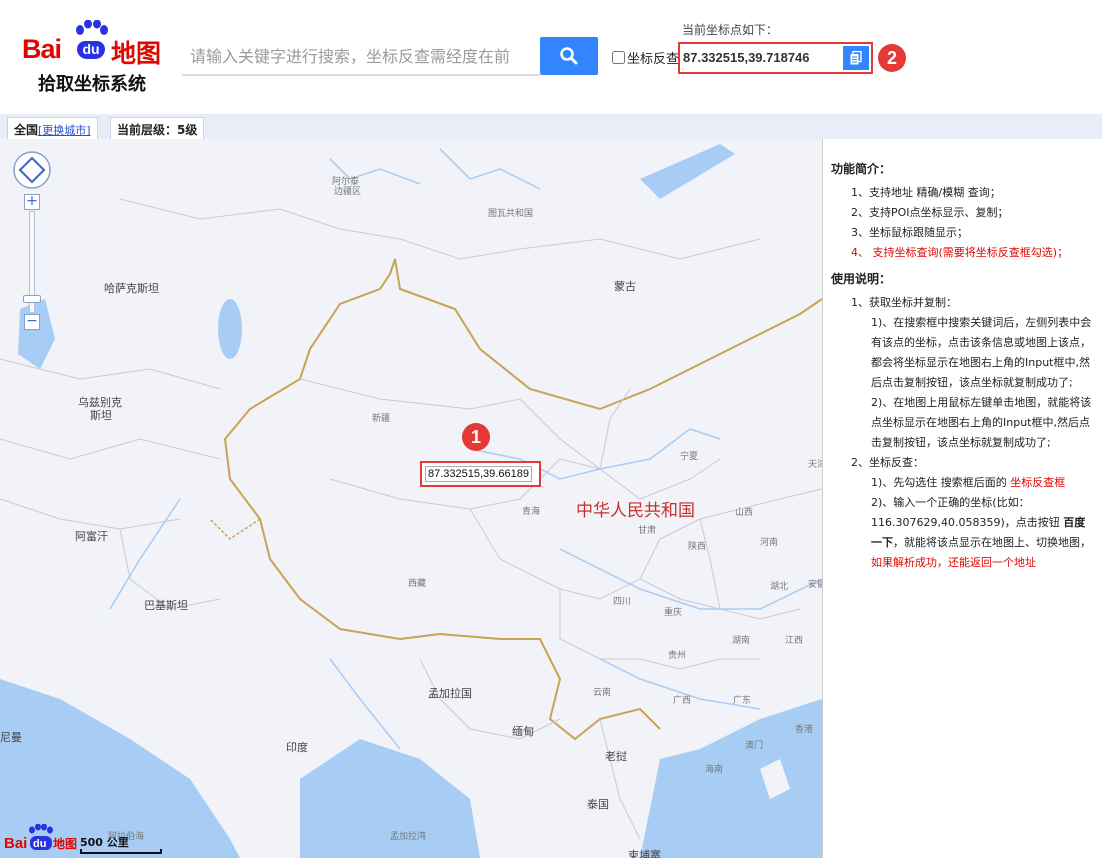  What do you see at coordinates (689, 457) in the screenshot?
I see `map-place-label: 宁夏` at bounding box center [689, 457].